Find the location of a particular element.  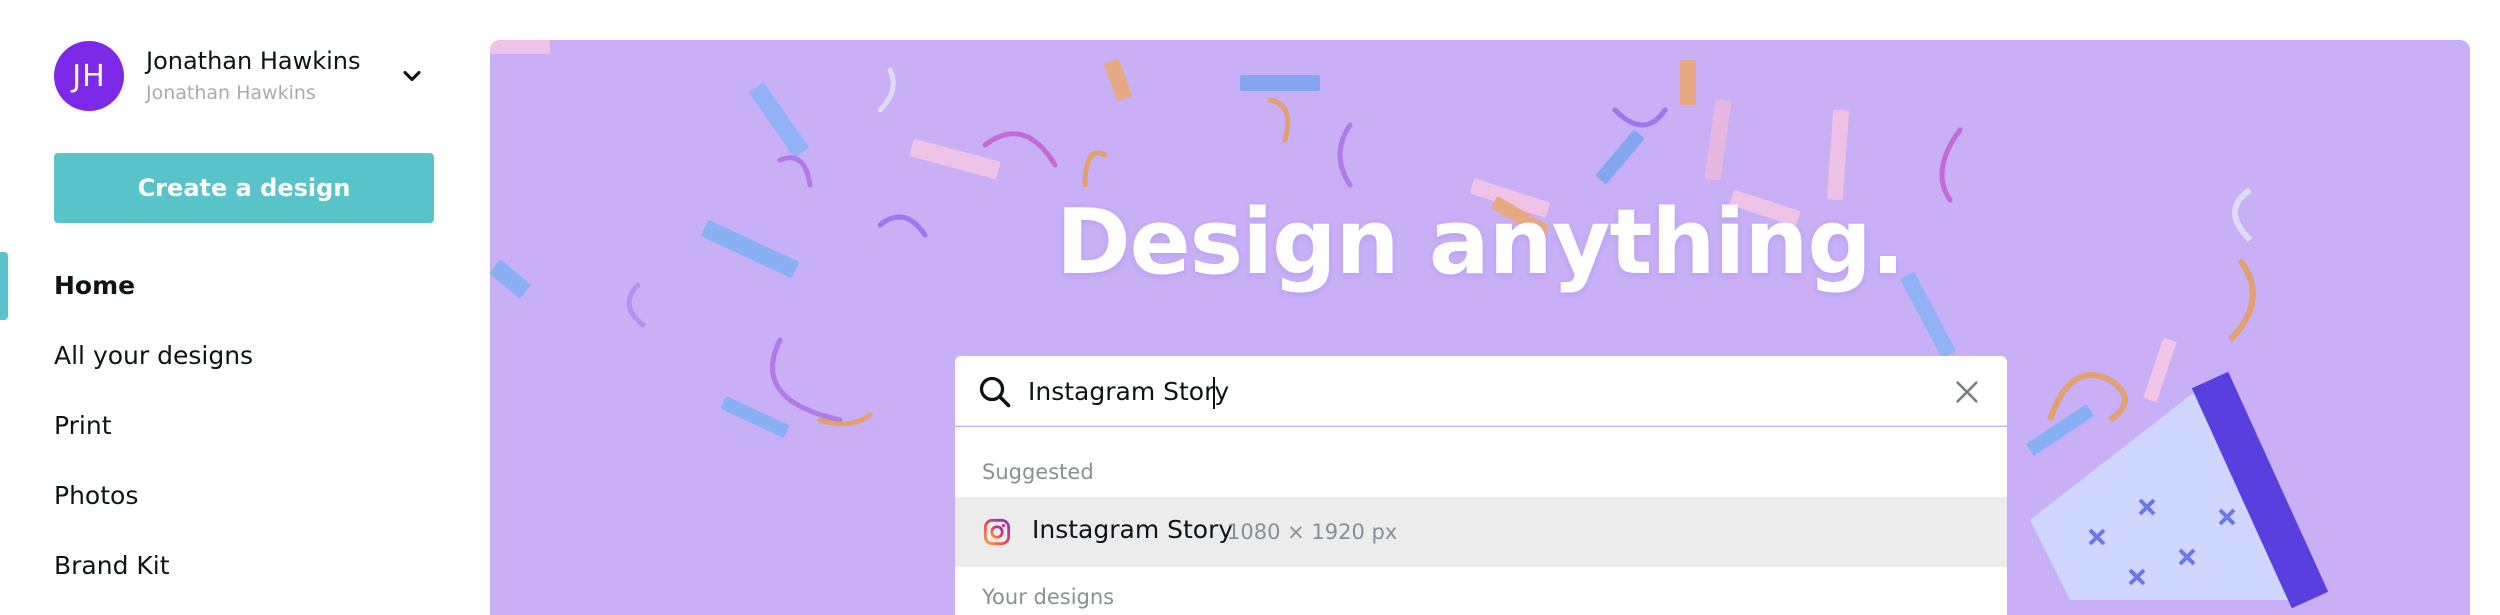

active-indicator is located at coordinates (4, 286).